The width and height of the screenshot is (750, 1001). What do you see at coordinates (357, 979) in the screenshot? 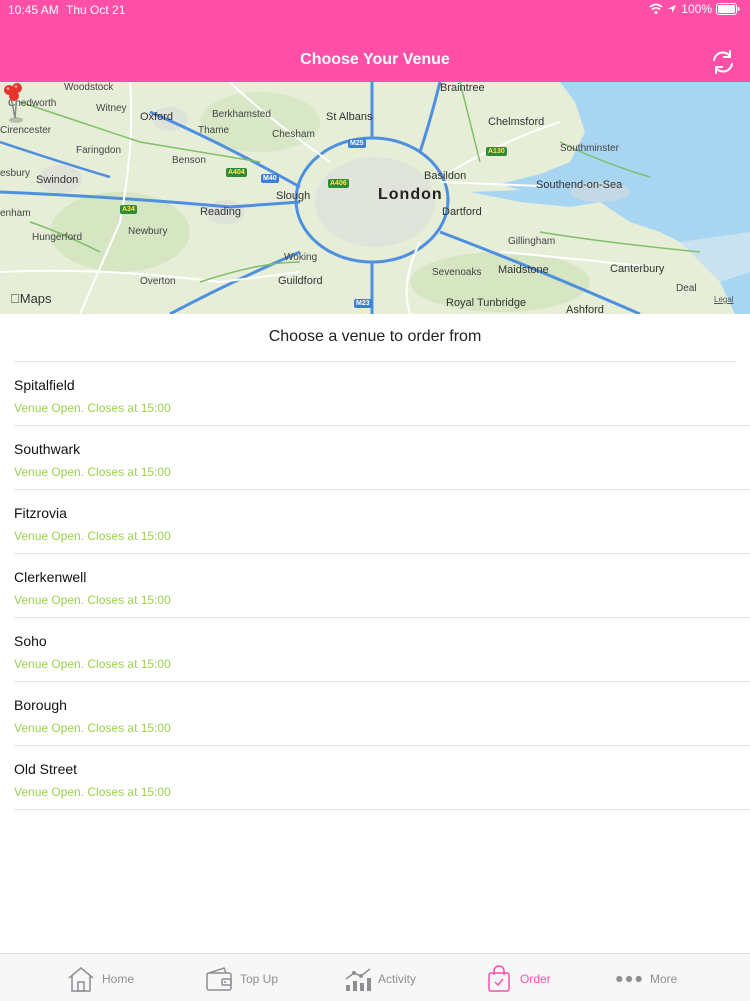
I see `activity-icon` at bounding box center [357, 979].